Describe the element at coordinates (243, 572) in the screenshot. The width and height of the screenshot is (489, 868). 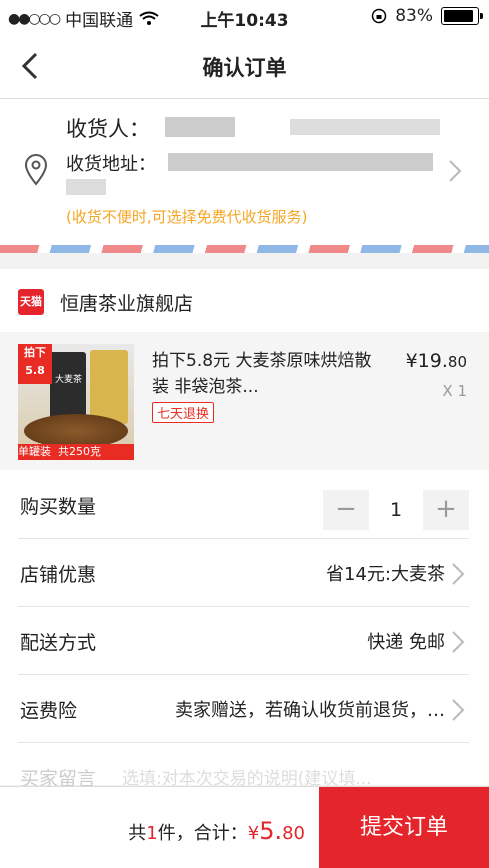
I see `shop-discount-row: 店铺优惠 省14元:大麦茶` at that location.